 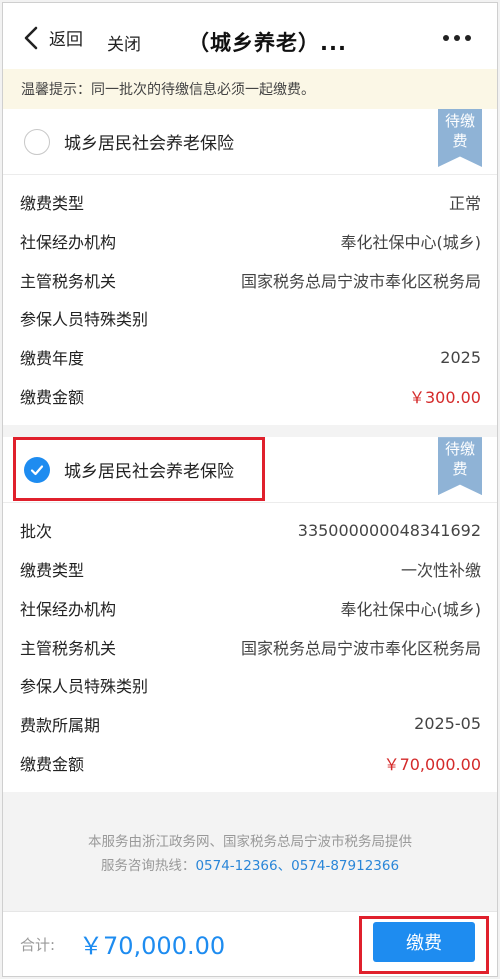 What do you see at coordinates (457, 38) in the screenshot?
I see `more-icon` at bounding box center [457, 38].